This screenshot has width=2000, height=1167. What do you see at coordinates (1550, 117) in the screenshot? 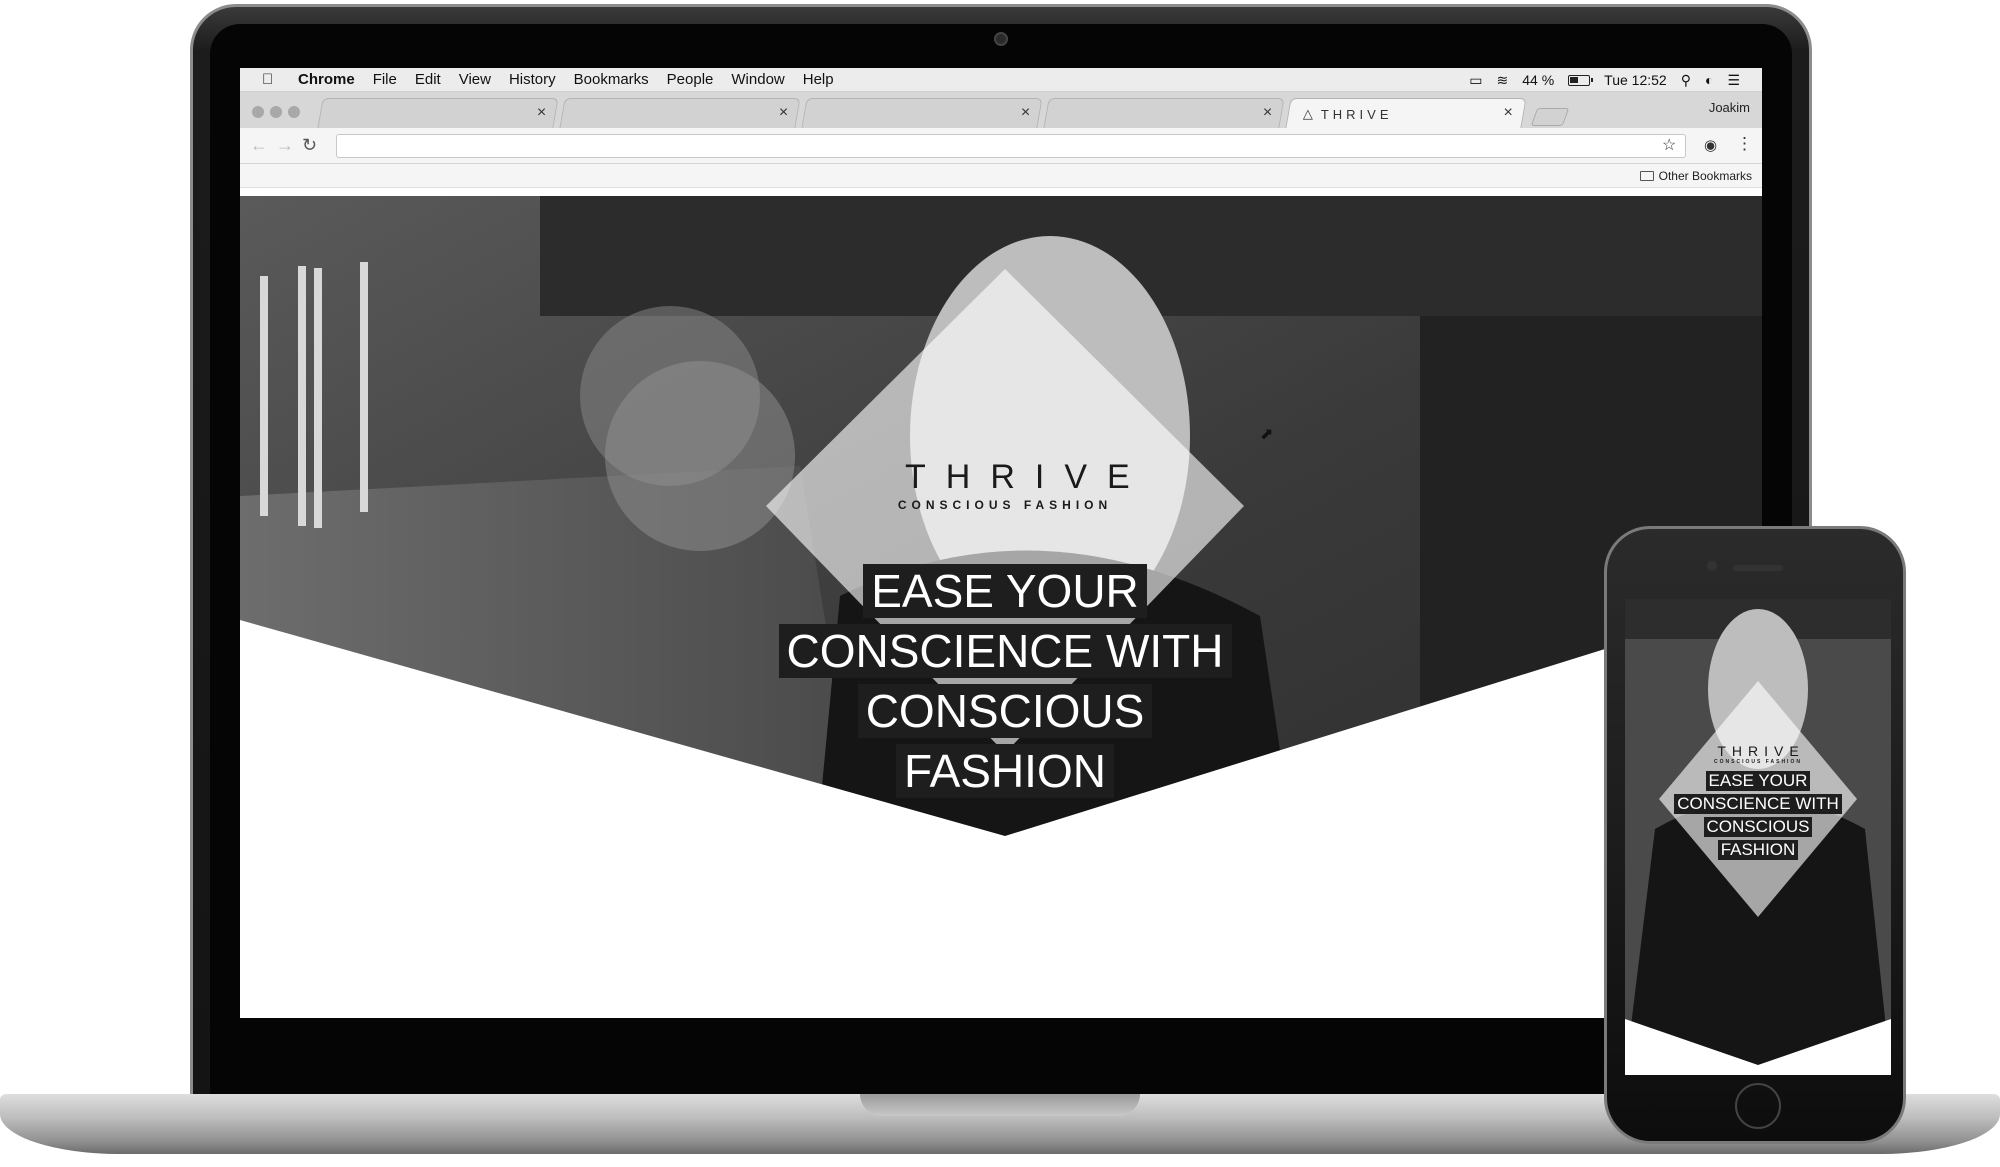
I see `new-tab-button` at bounding box center [1550, 117].